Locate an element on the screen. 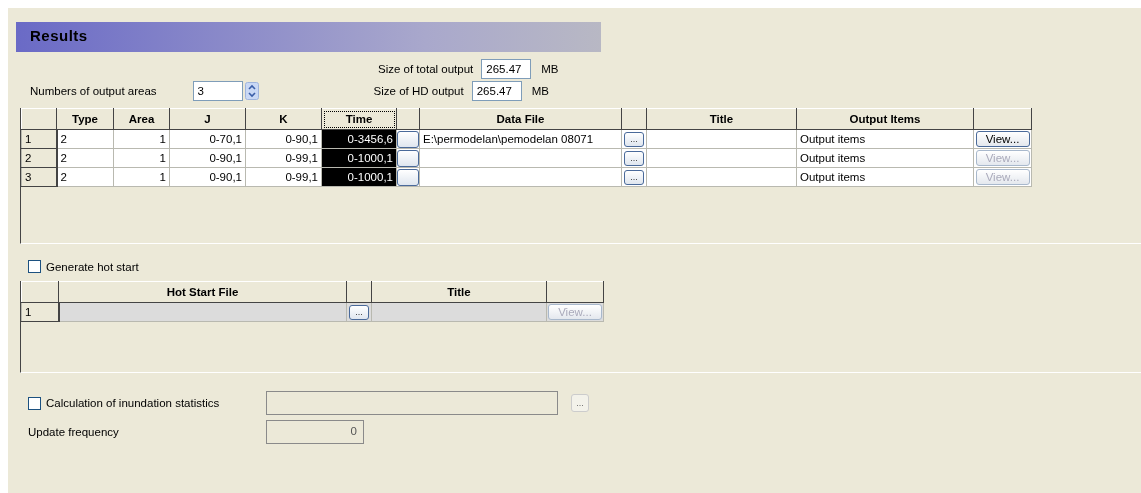 This screenshot has height=493, width=1141. column-header: Type is located at coordinates (85, 119).